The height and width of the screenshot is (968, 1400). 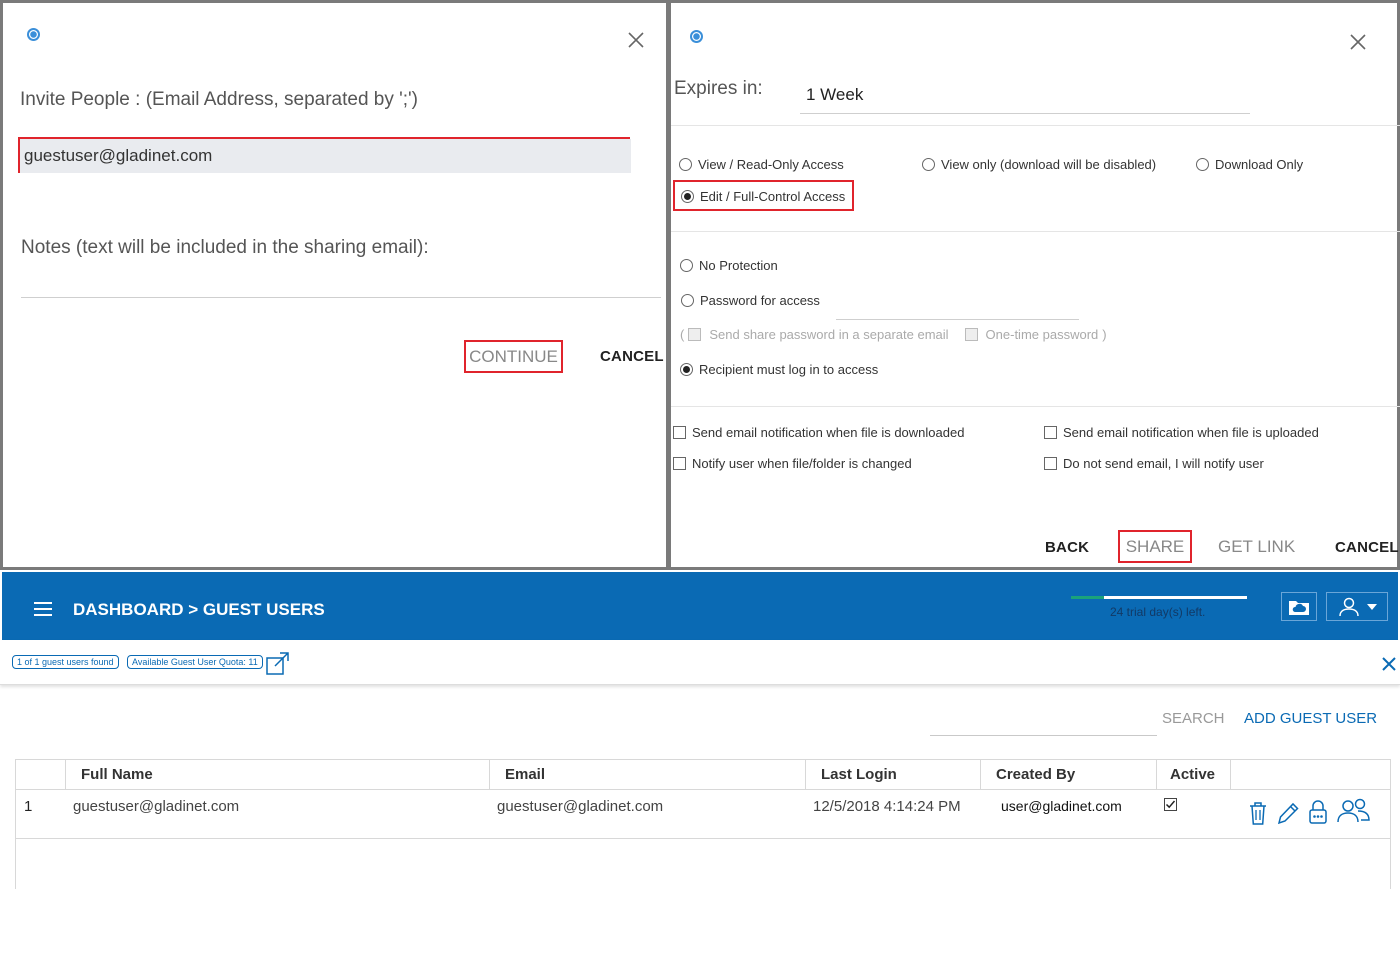 What do you see at coordinates (1050, 432) in the screenshot?
I see `checkbox-email-upload` at bounding box center [1050, 432].